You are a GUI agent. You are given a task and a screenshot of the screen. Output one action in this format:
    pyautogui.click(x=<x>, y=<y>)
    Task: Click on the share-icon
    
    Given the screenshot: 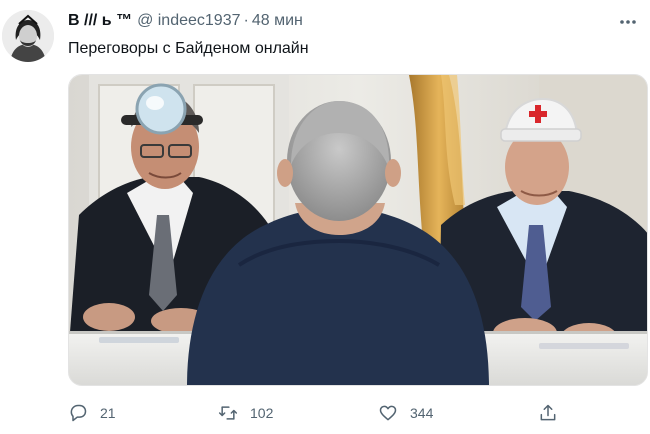 What is the action you would take?
    pyautogui.click(x=548, y=412)
    